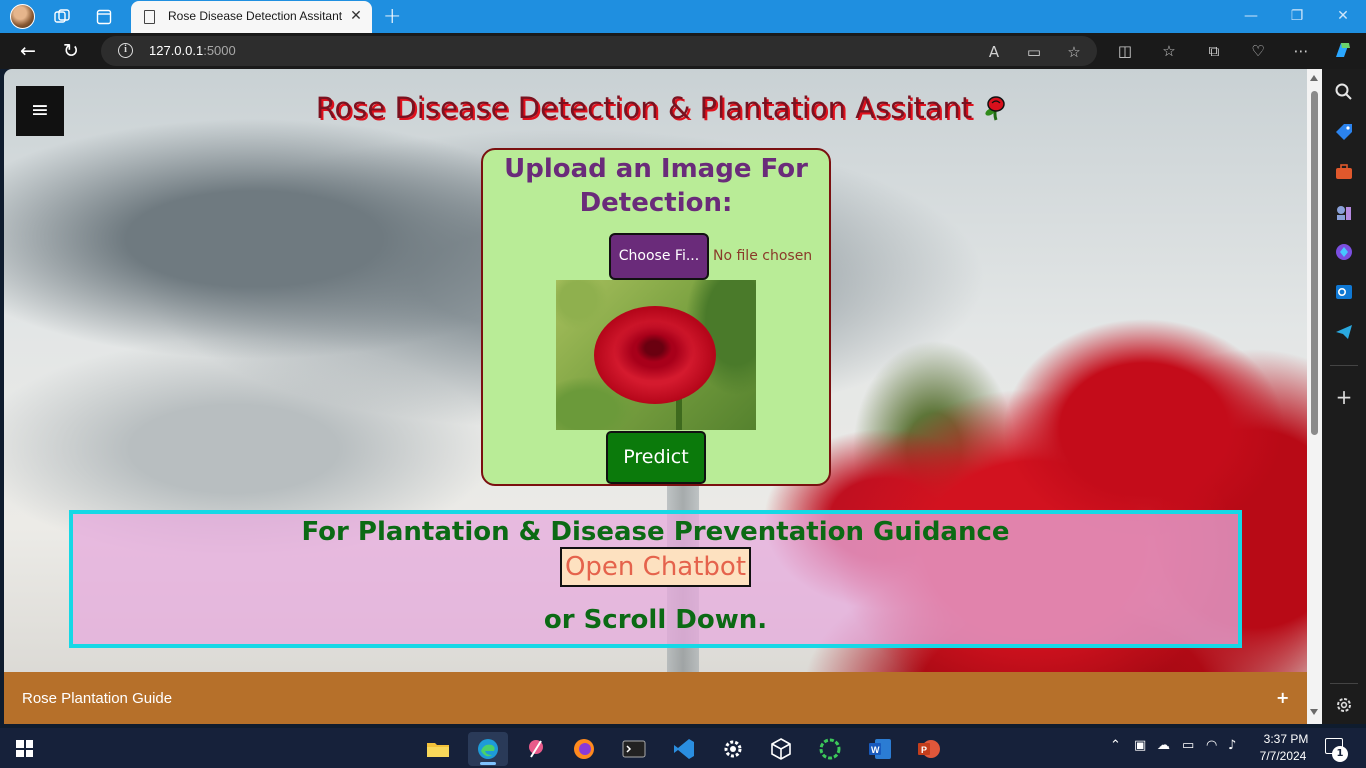 The height and width of the screenshot is (768, 1366). I want to click on restore-icon: ❐, so click(1297, 16).